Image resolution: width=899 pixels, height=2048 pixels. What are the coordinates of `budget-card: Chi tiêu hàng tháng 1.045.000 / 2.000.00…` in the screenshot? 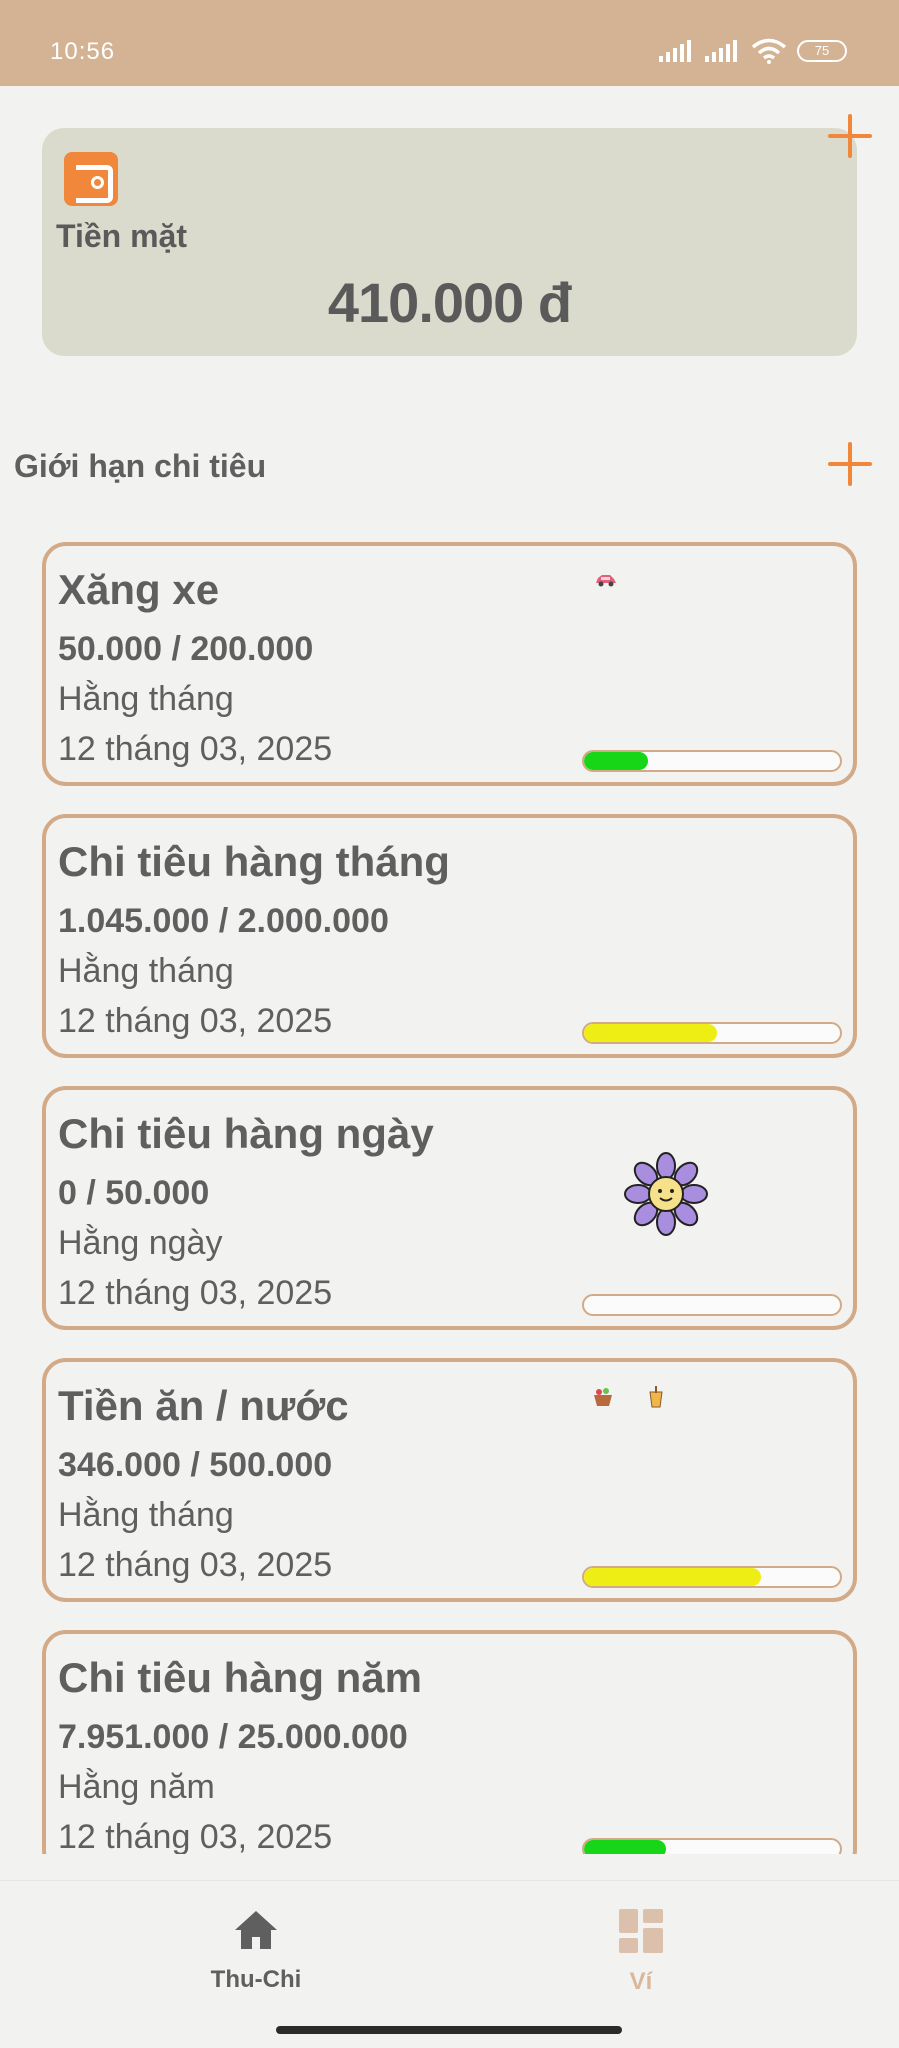 It's located at (449, 936).